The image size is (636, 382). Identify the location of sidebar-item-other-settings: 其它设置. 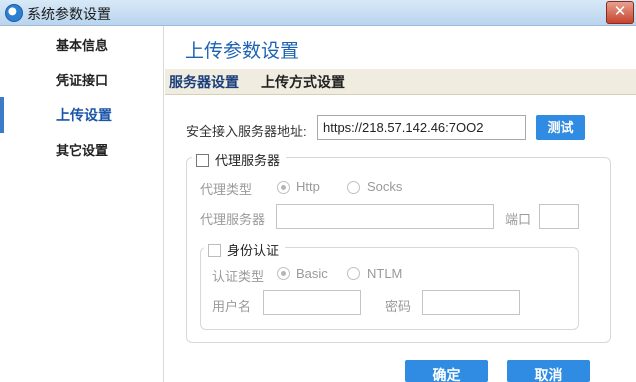
(82, 151).